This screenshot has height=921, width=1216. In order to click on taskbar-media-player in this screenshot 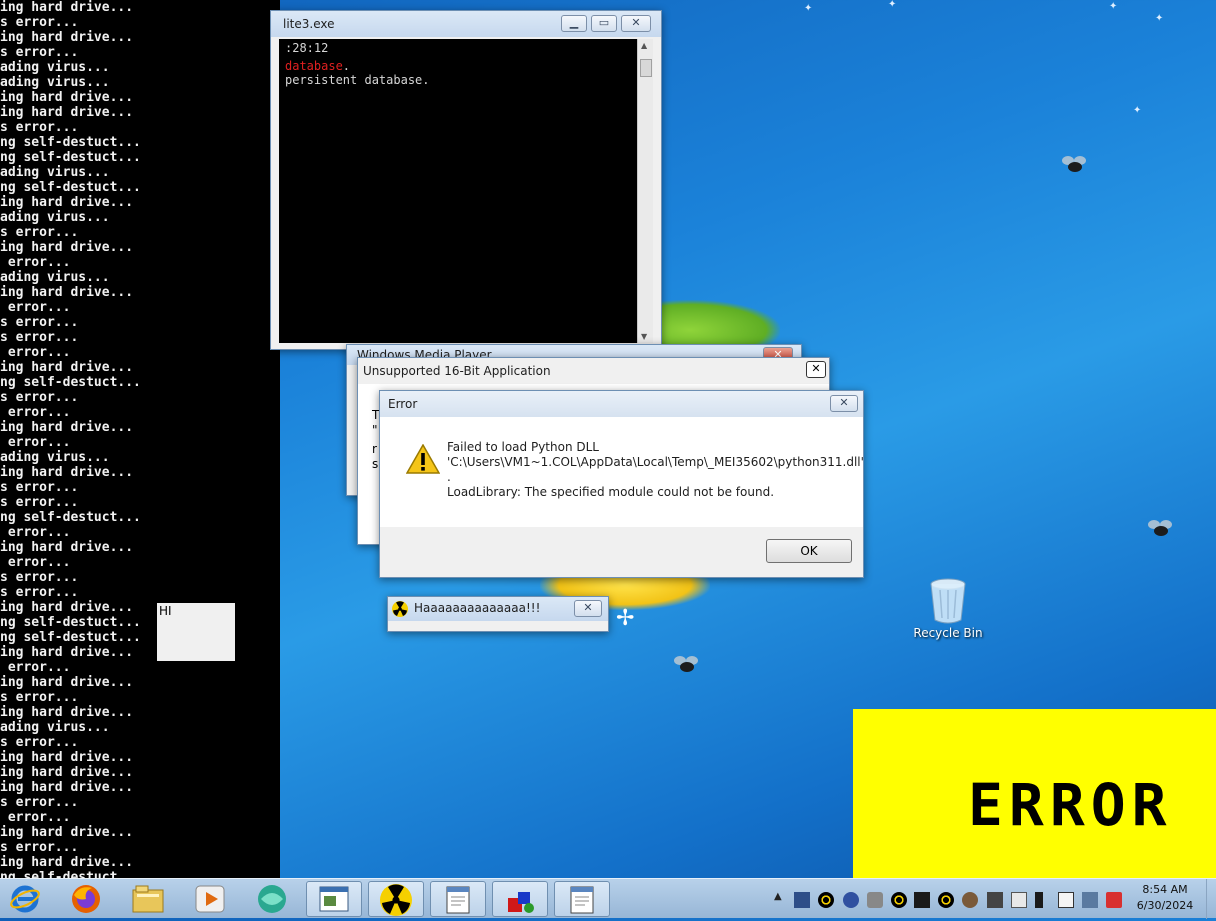, I will do `click(210, 899)`.